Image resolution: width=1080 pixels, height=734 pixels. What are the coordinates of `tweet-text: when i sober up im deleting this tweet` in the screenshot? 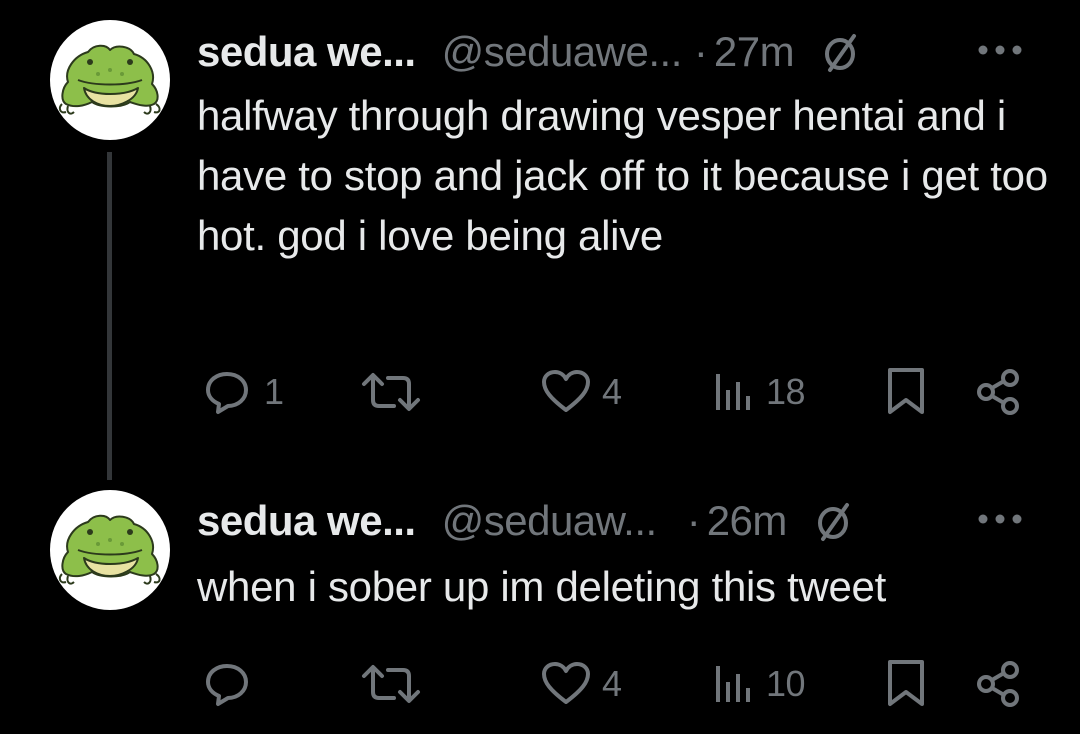 It's located at (541, 586).